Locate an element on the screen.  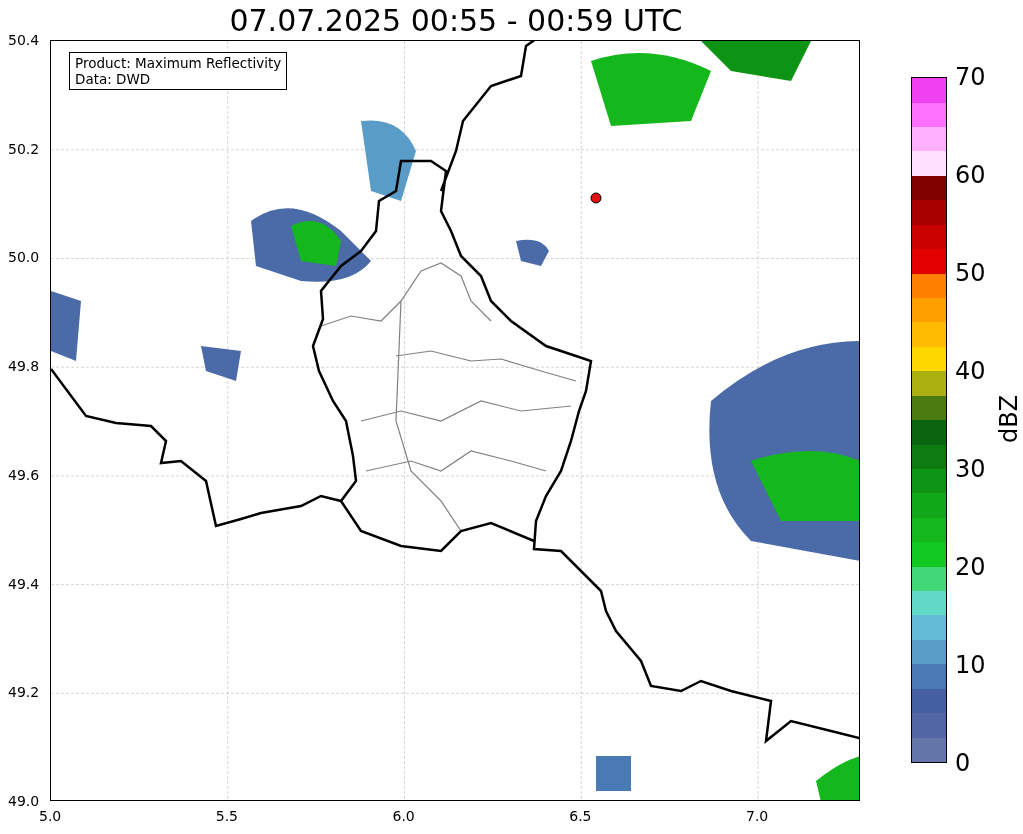
axis-tick-label: 6.5 is located at coordinates (580, 816).